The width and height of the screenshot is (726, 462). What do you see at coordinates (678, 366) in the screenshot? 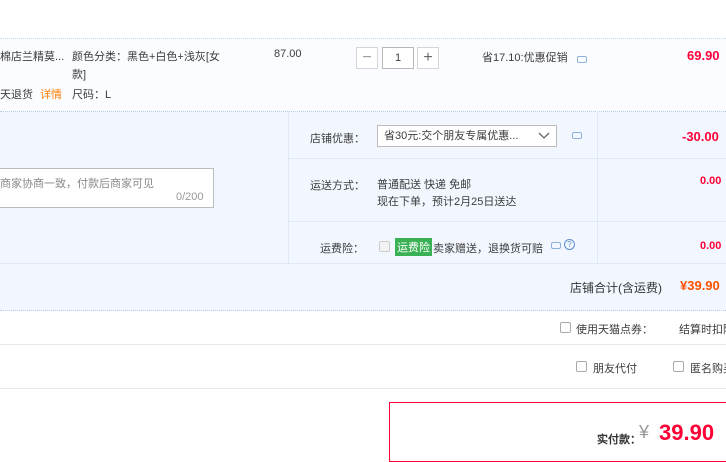
I see `anonymous-checkbox` at bounding box center [678, 366].